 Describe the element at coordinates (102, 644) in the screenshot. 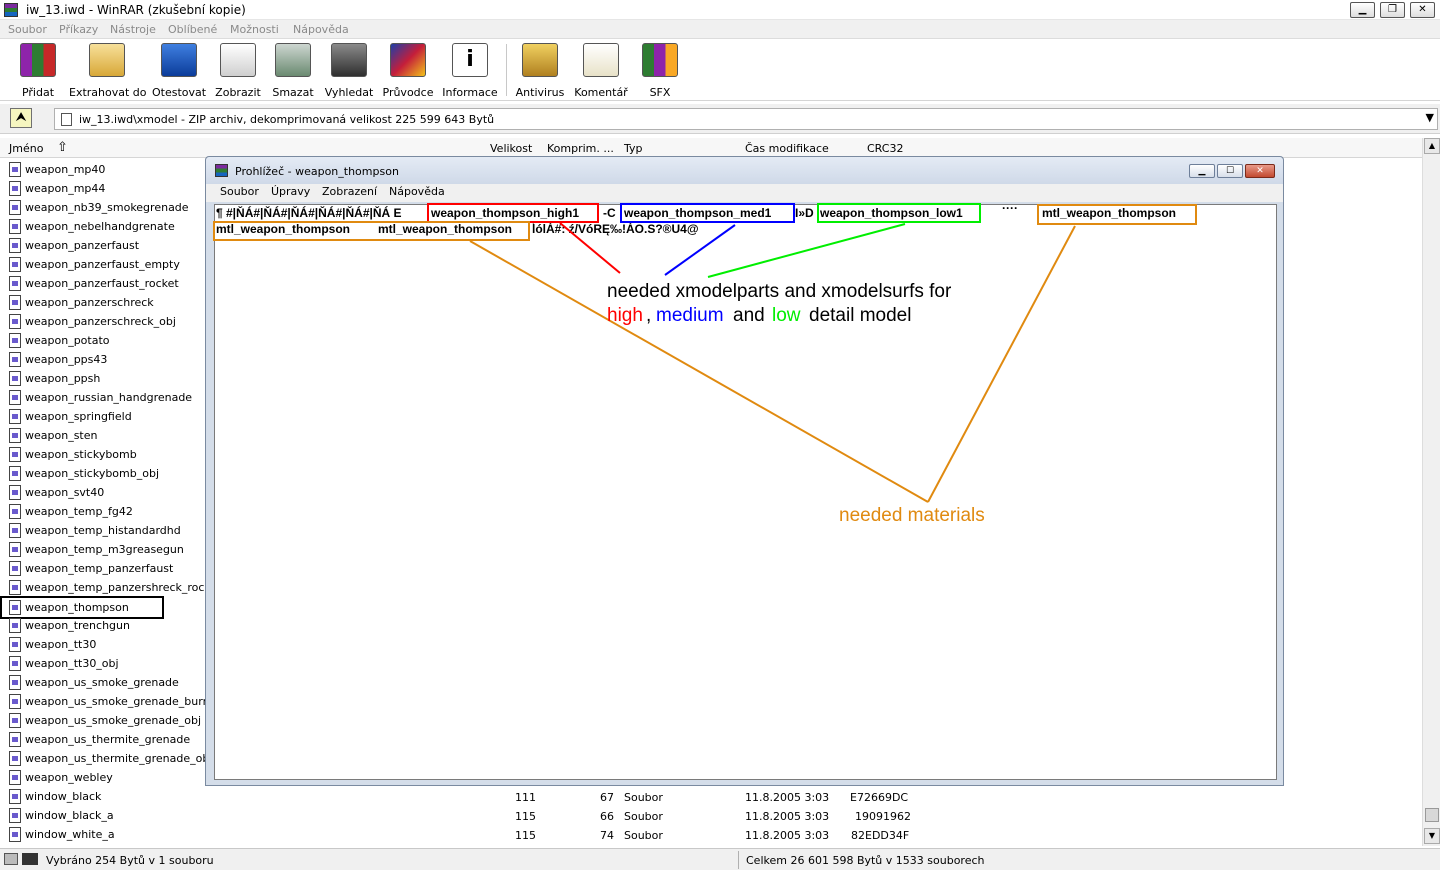

I see `list-item: weapon_tt30` at that location.